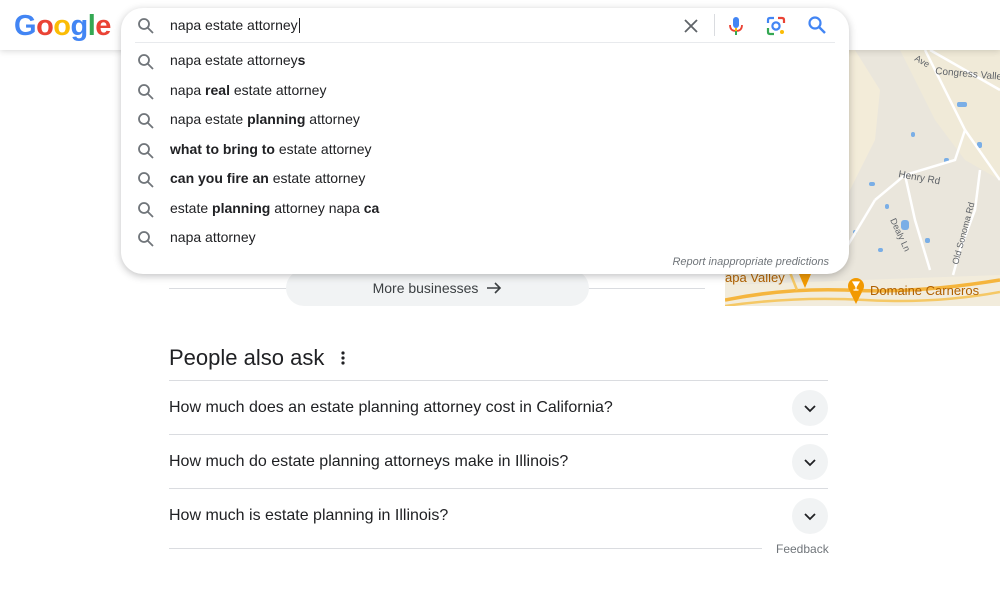 Image resolution: width=1000 pixels, height=597 pixels. I want to click on google-logo: Google, so click(62, 26).